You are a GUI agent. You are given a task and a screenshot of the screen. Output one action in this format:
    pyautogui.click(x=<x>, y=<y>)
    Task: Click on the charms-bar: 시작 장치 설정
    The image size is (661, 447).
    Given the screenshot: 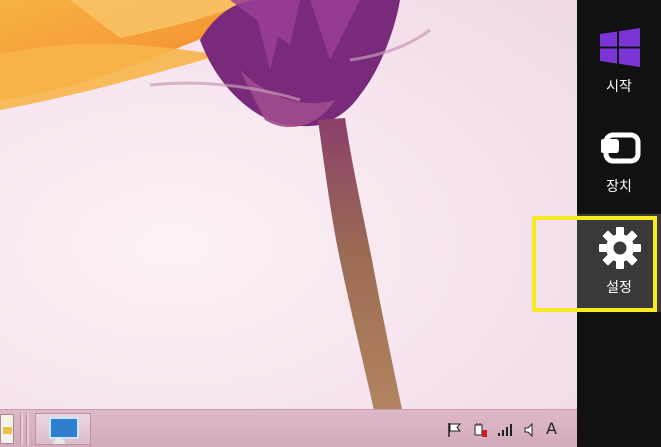 What is the action you would take?
    pyautogui.click(x=619, y=223)
    